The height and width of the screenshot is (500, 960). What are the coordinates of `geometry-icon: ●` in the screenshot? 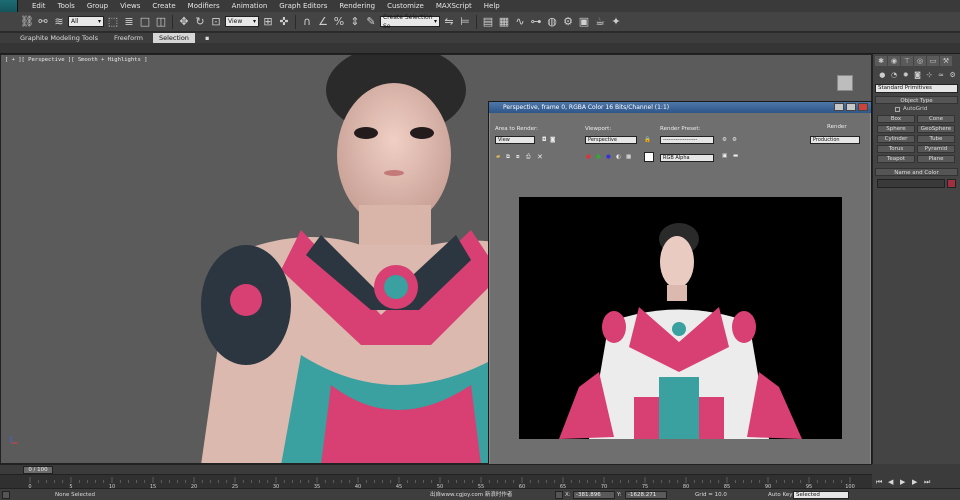 It's located at (882, 75).